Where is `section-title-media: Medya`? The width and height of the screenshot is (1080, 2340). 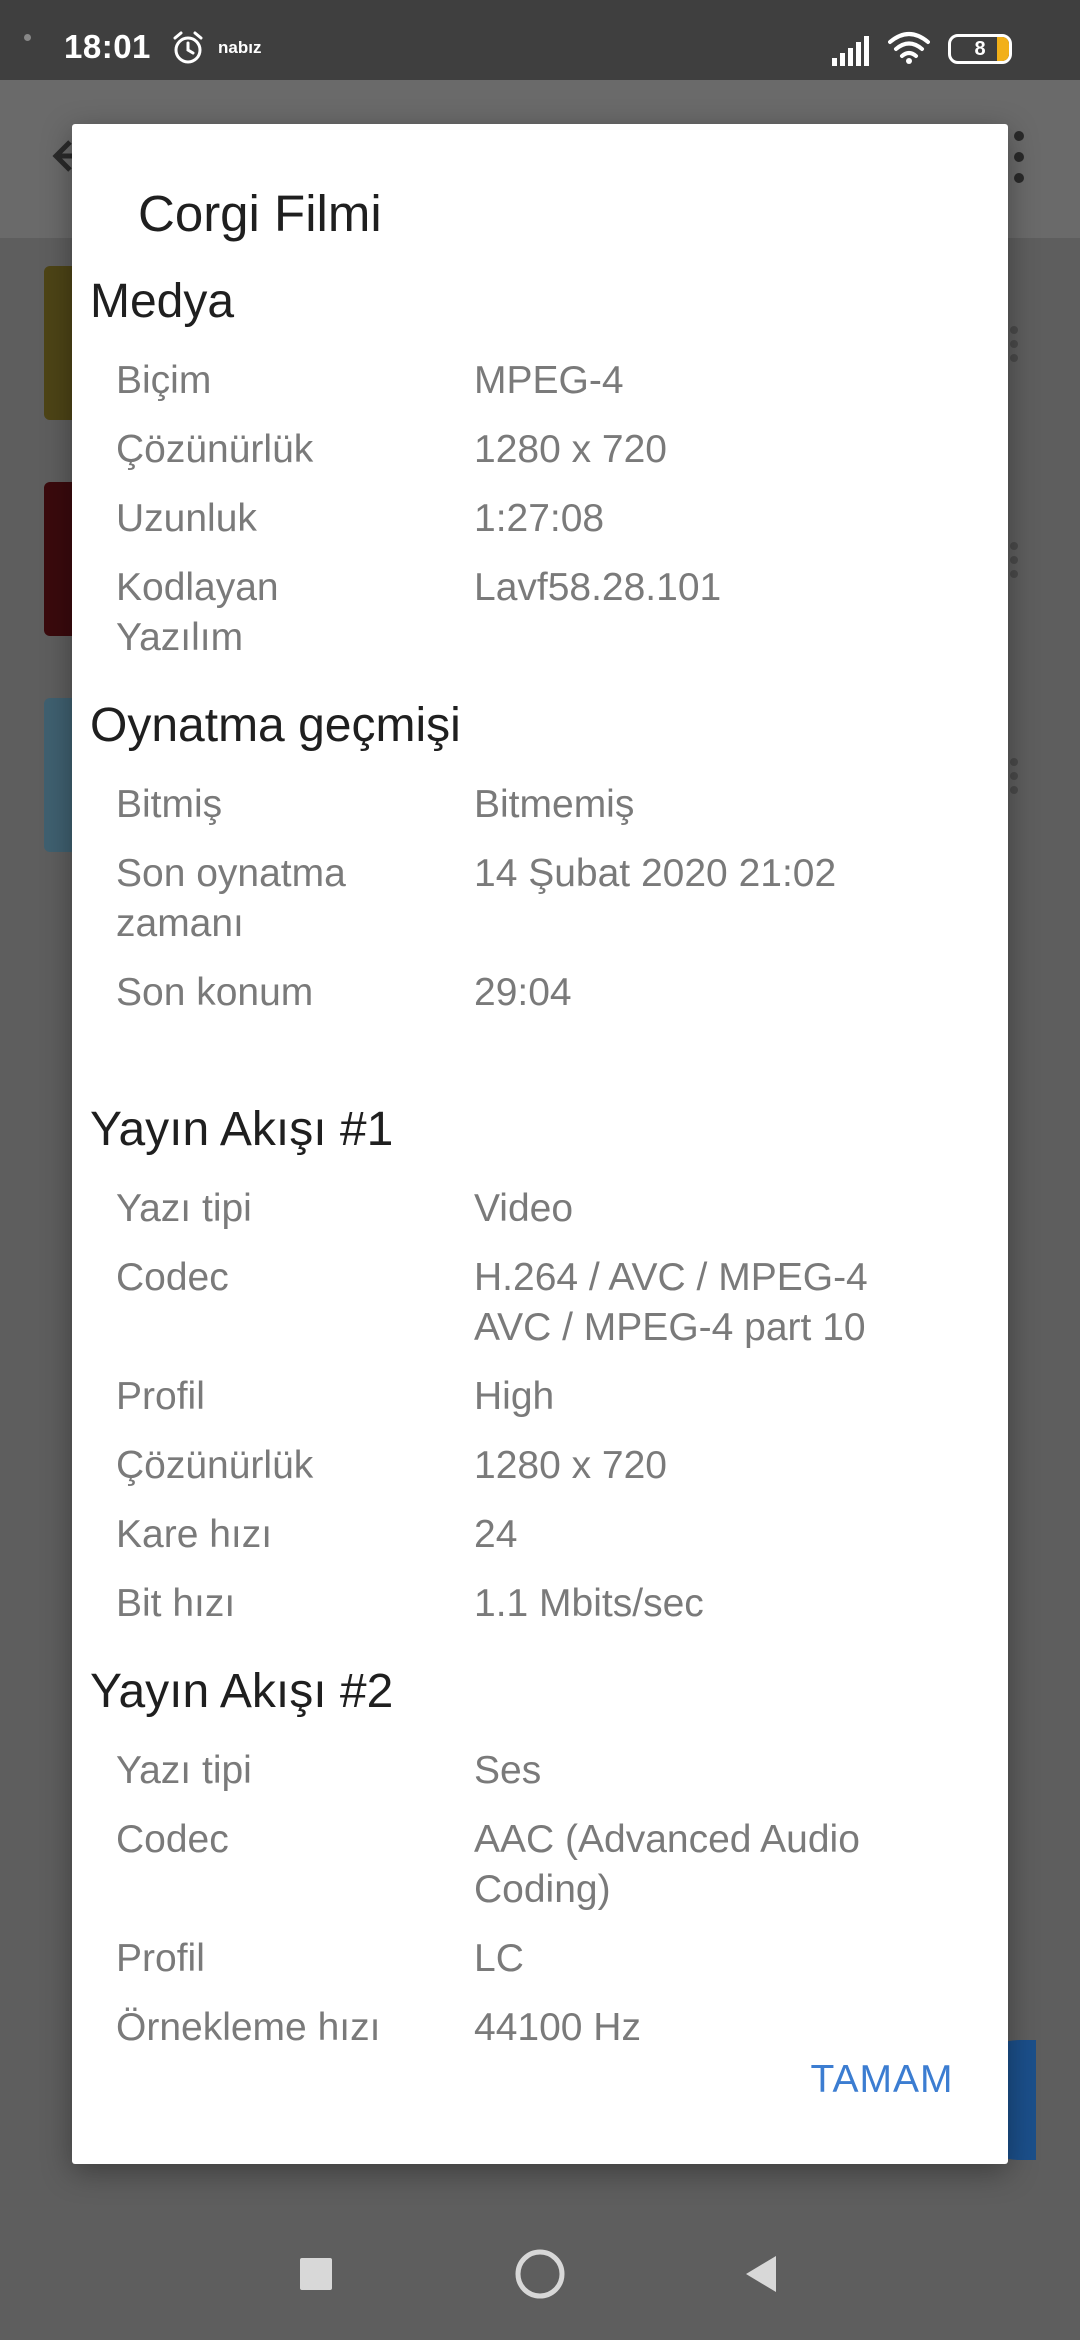
section-title-media: Medya is located at coordinates (162, 301).